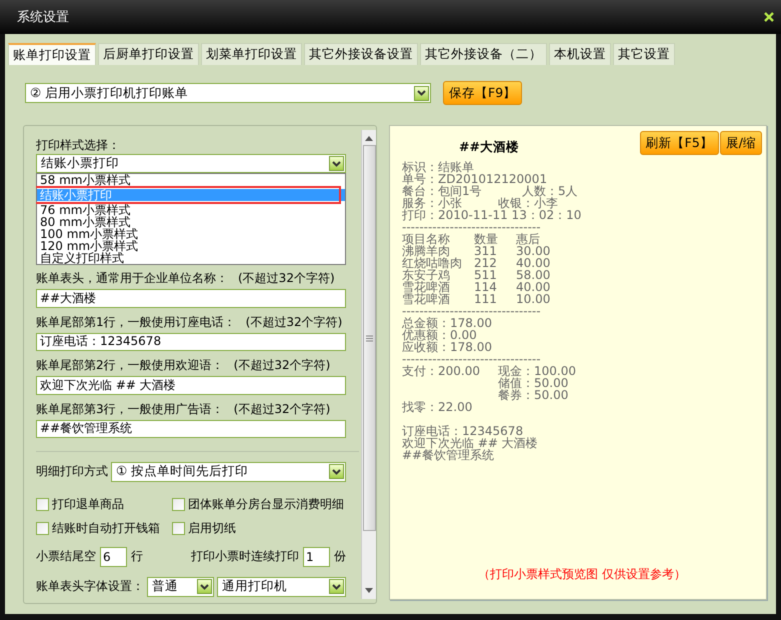  I want to click on dropdown-option: 100 mm小票样式, so click(191, 234).